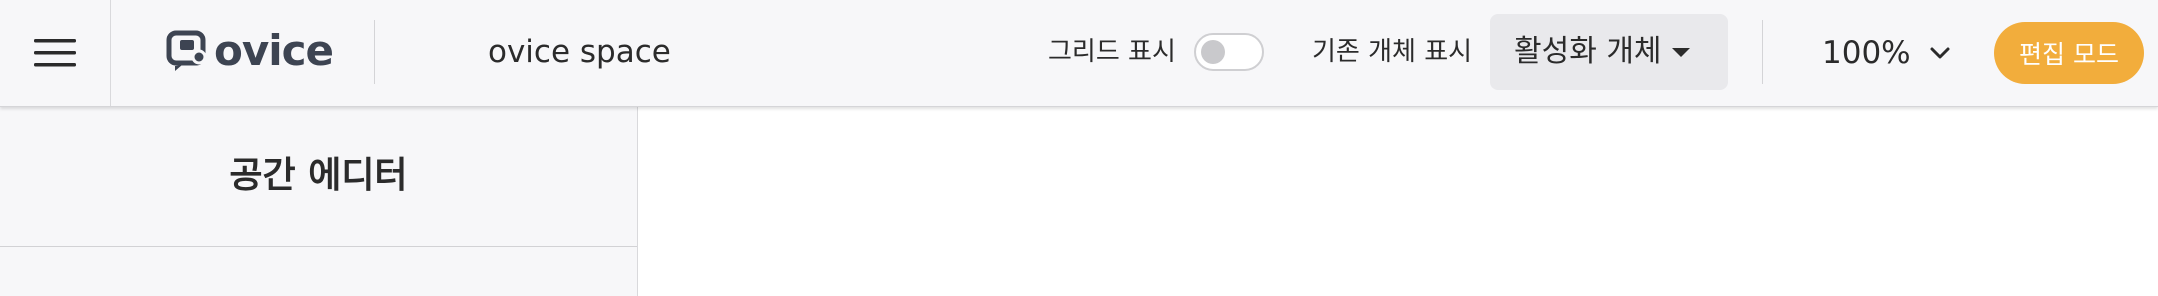 This screenshot has width=2158, height=296. What do you see at coordinates (1588, 51) in the screenshot?
I see `legacy-objects-selected-value: 활성화 개체` at bounding box center [1588, 51].